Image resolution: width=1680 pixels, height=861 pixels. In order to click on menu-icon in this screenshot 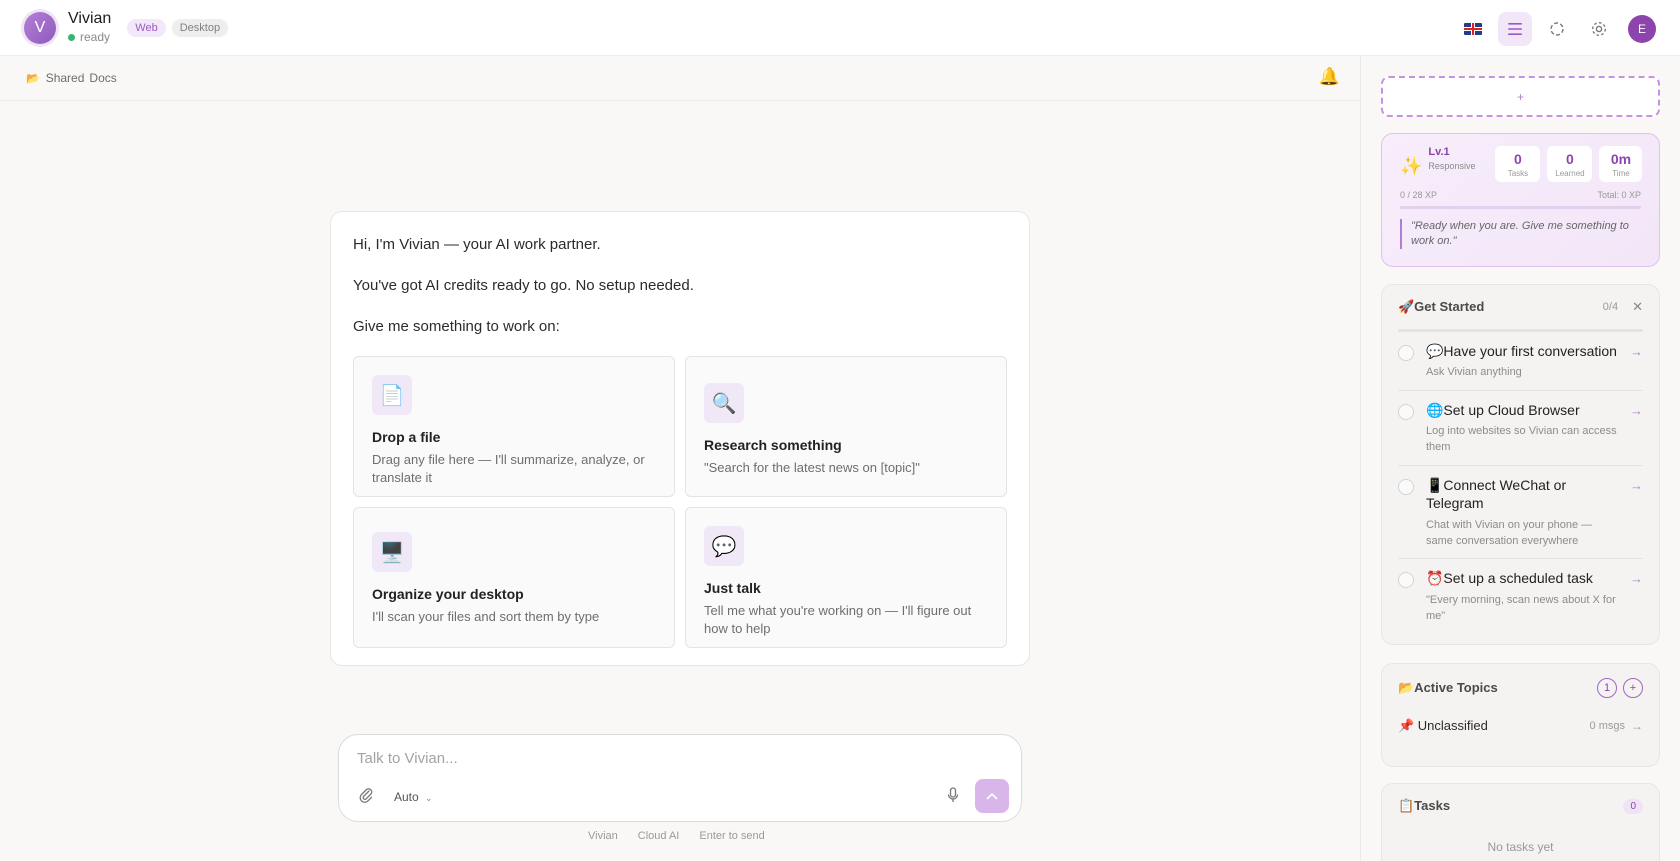, I will do `click(1515, 29)`.